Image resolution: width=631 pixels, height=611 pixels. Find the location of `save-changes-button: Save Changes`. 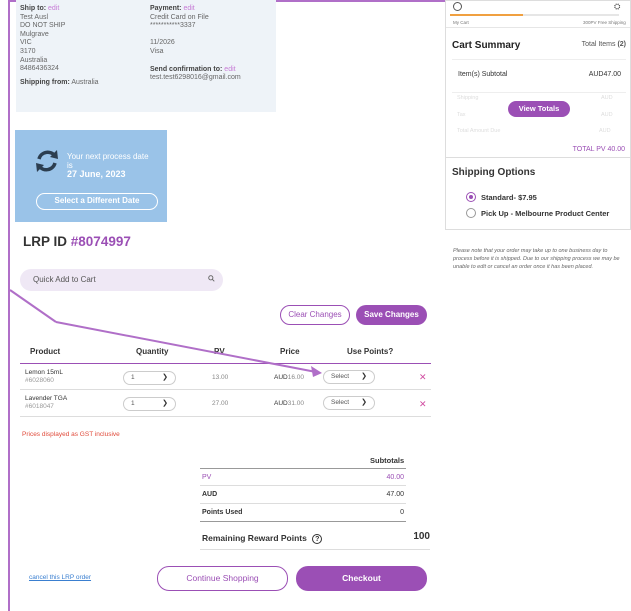

save-changes-button: Save Changes is located at coordinates (391, 315).